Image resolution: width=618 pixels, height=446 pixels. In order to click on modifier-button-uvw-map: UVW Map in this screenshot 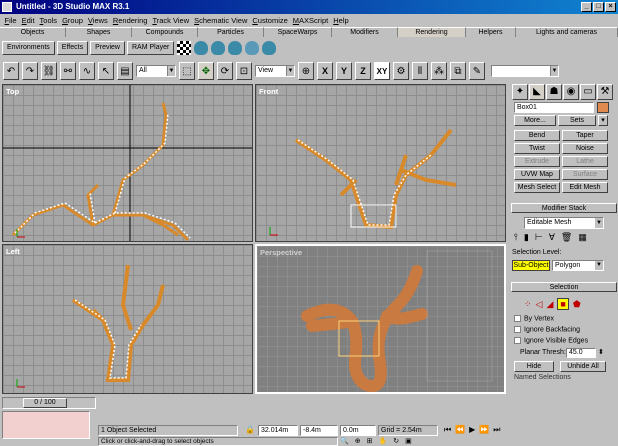, I will do `click(537, 174)`.